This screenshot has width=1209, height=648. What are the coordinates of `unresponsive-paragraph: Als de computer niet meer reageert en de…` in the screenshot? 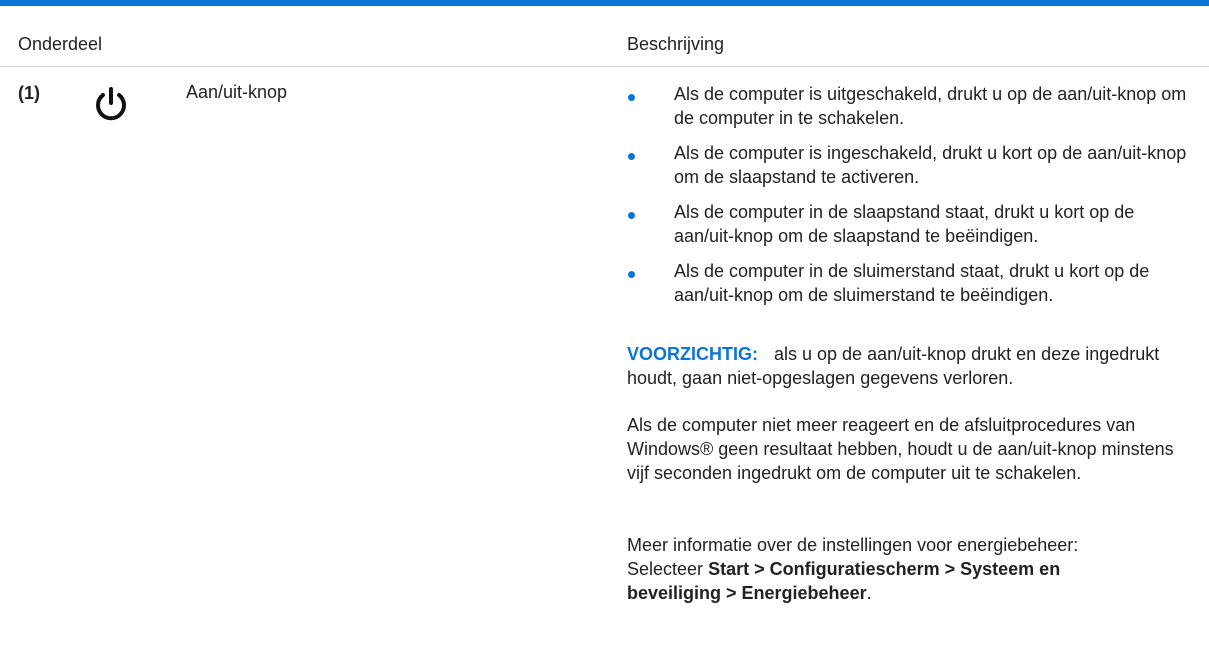 It's located at (900, 449).